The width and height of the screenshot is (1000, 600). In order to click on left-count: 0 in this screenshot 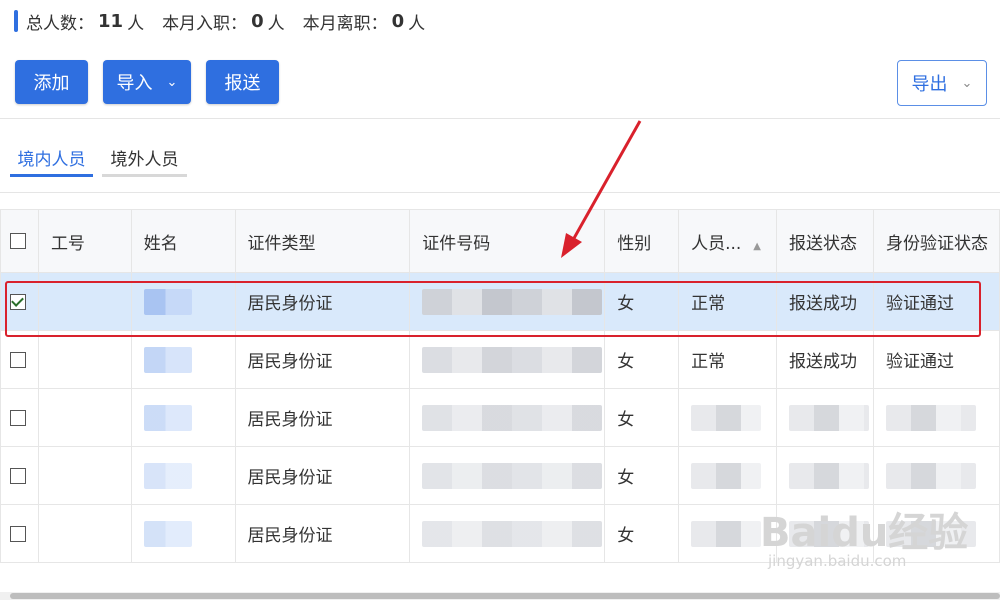, I will do `click(398, 21)`.